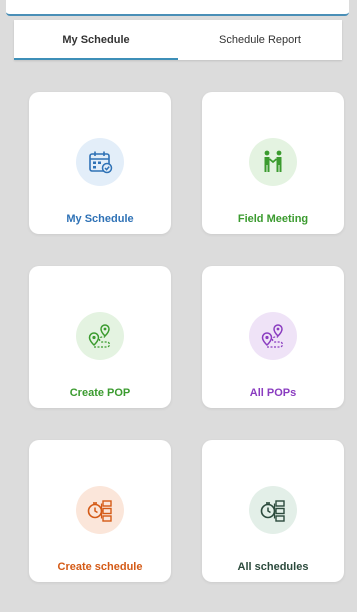 The image size is (357, 612). I want to click on card-label: All POPs, so click(273, 393).